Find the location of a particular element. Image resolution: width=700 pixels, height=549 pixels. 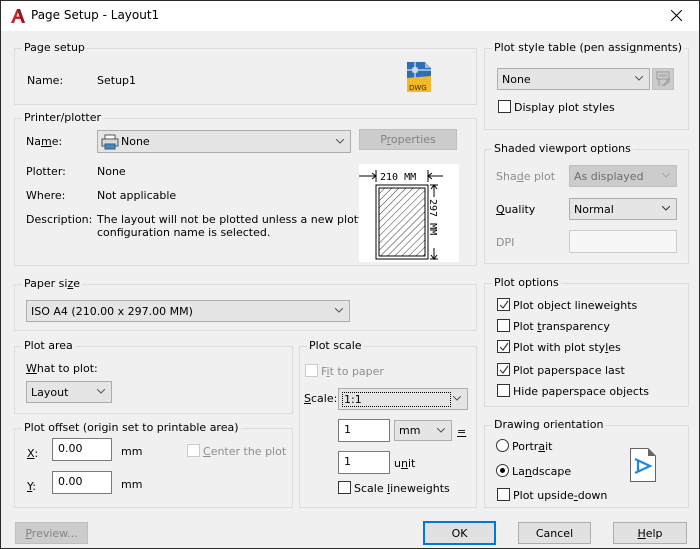

plotter-label: Plotter: is located at coordinates (46, 171).